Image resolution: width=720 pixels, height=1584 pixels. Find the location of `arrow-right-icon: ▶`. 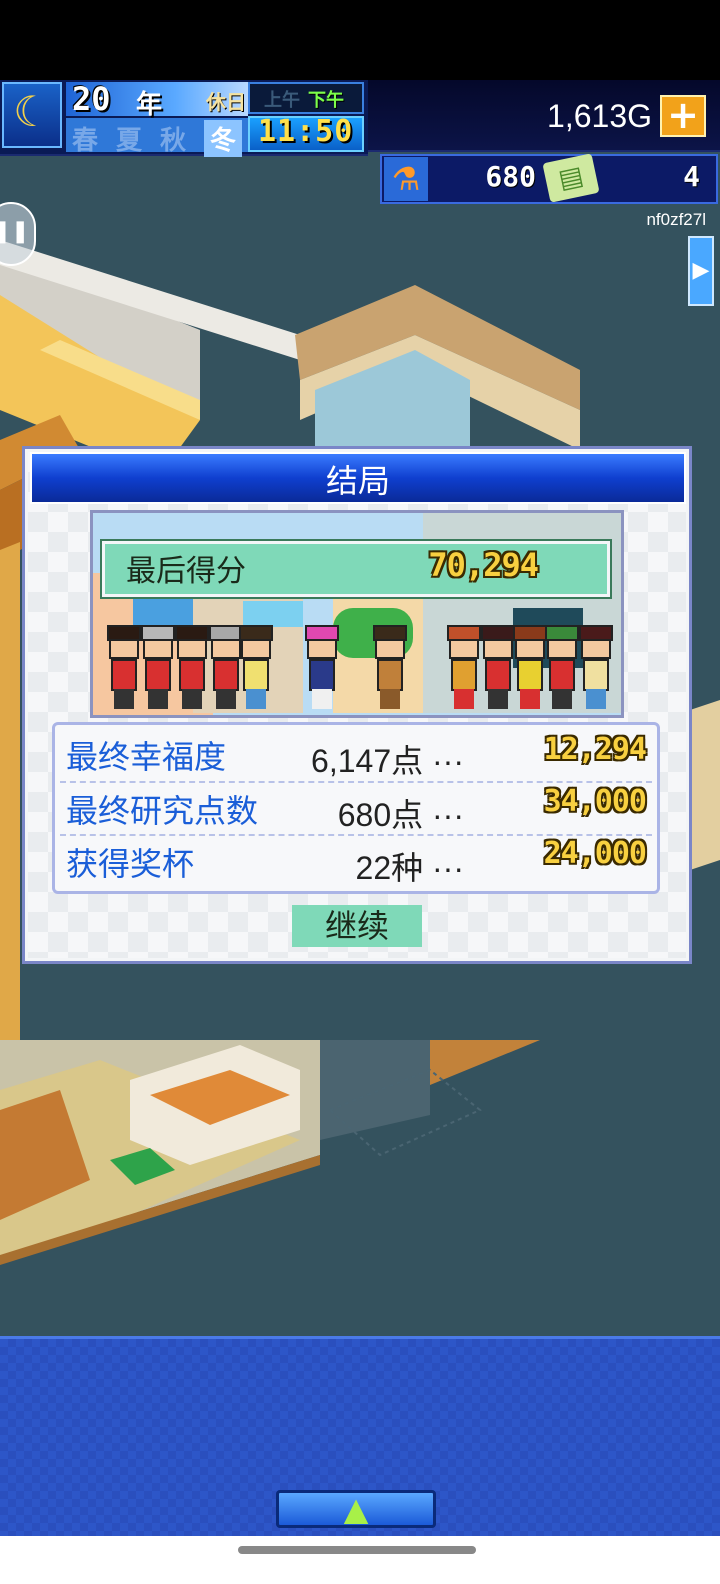

arrow-right-icon: ▶ is located at coordinates (701, 271).